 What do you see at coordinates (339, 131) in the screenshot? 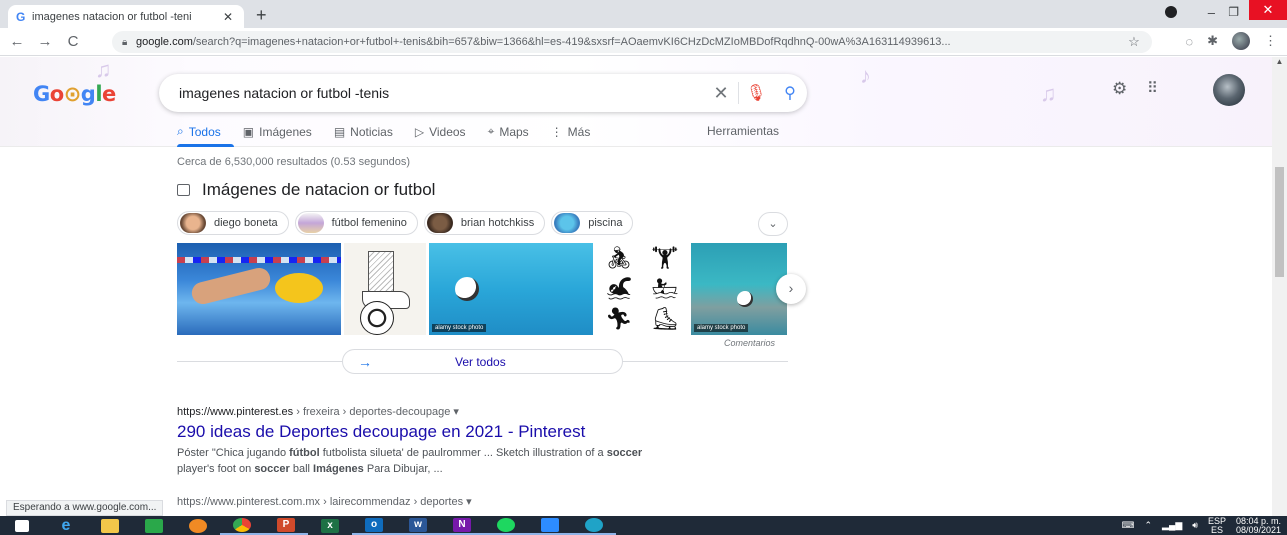
I see `news-icon: ▤` at bounding box center [339, 131].